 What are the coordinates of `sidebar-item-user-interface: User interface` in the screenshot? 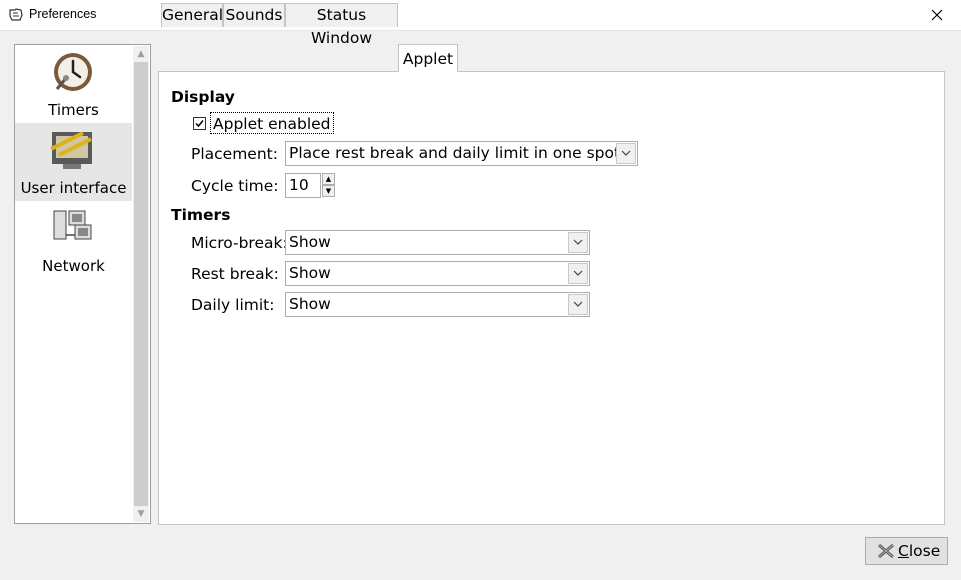 It's located at (73, 162).